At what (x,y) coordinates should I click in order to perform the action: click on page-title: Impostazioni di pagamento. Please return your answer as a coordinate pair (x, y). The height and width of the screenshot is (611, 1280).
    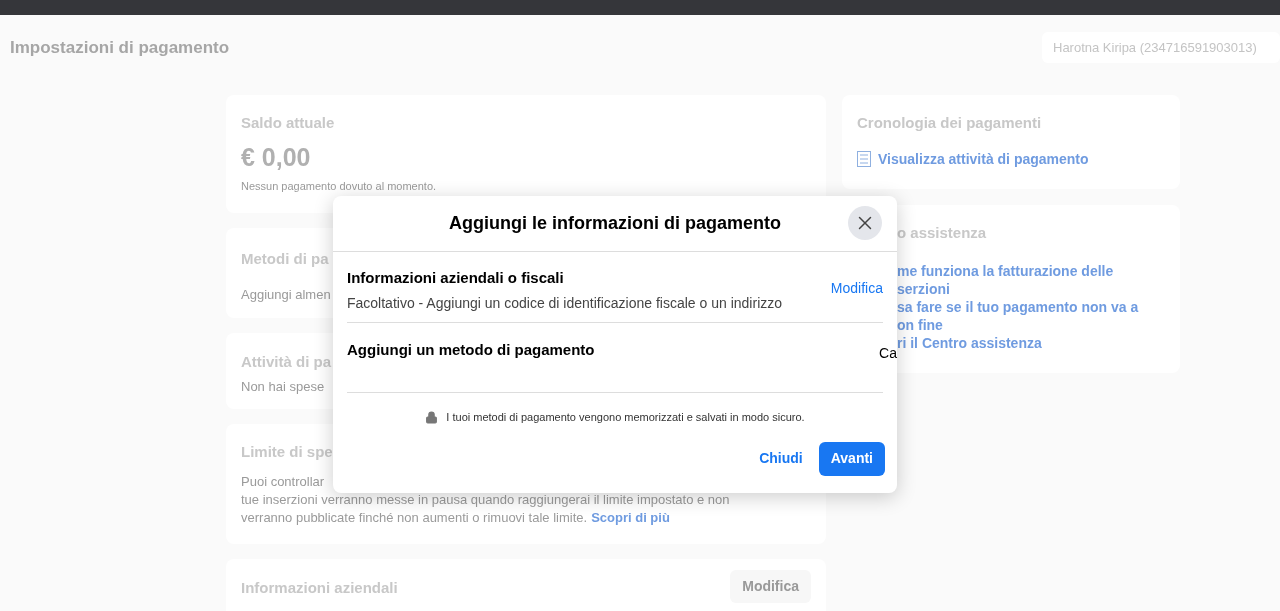
    Looking at the image, I should click on (120, 47).